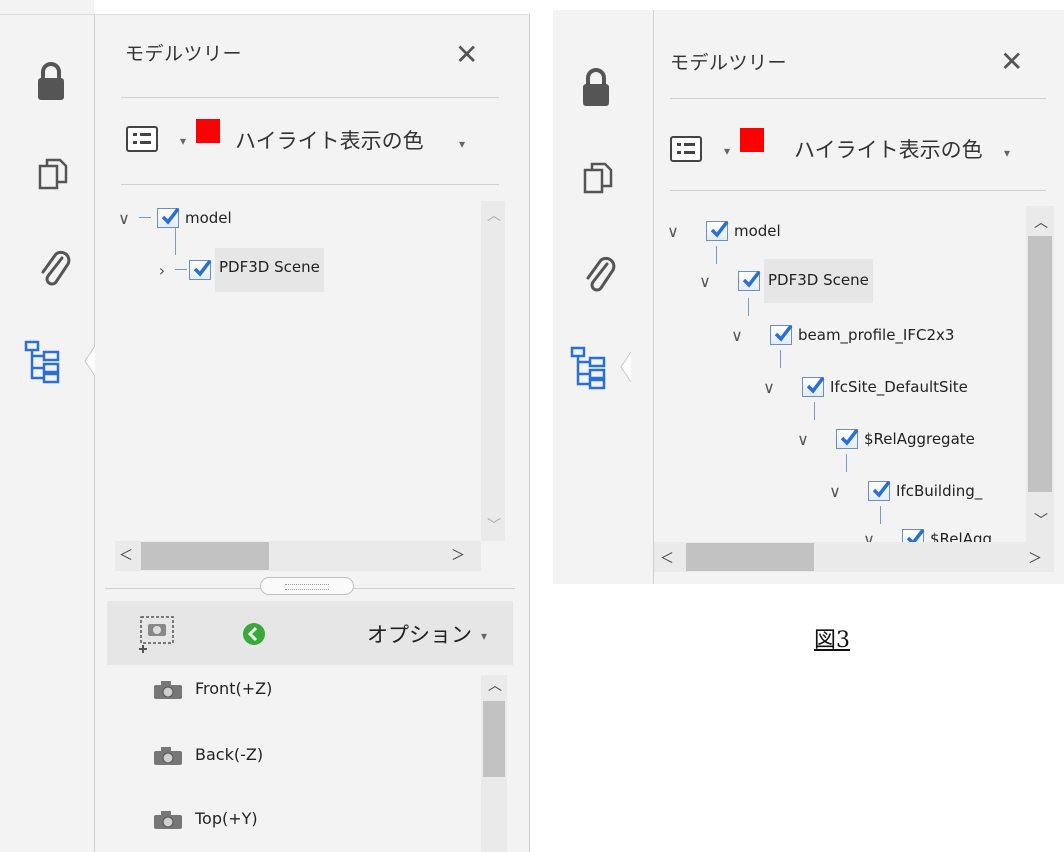  I want to click on tree-node-ifcsite: ∨ IfcSite_DefaultSite, so click(864, 387).